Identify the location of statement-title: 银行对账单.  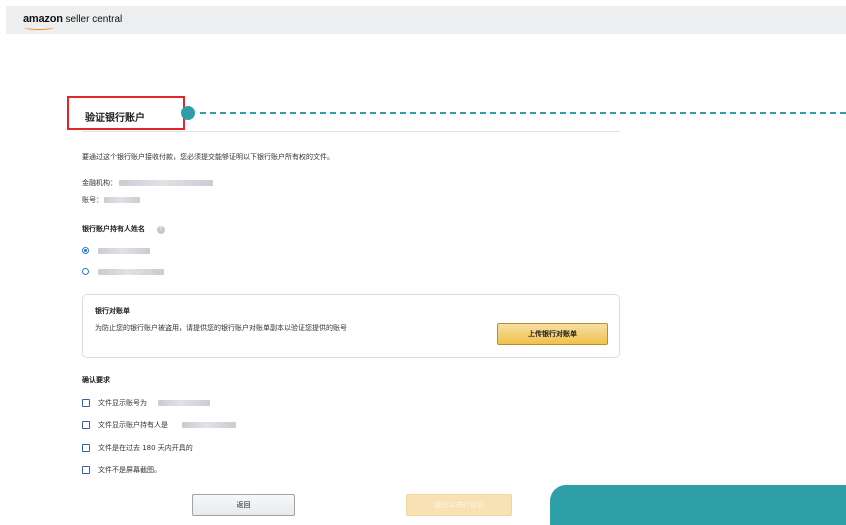
(112, 311).